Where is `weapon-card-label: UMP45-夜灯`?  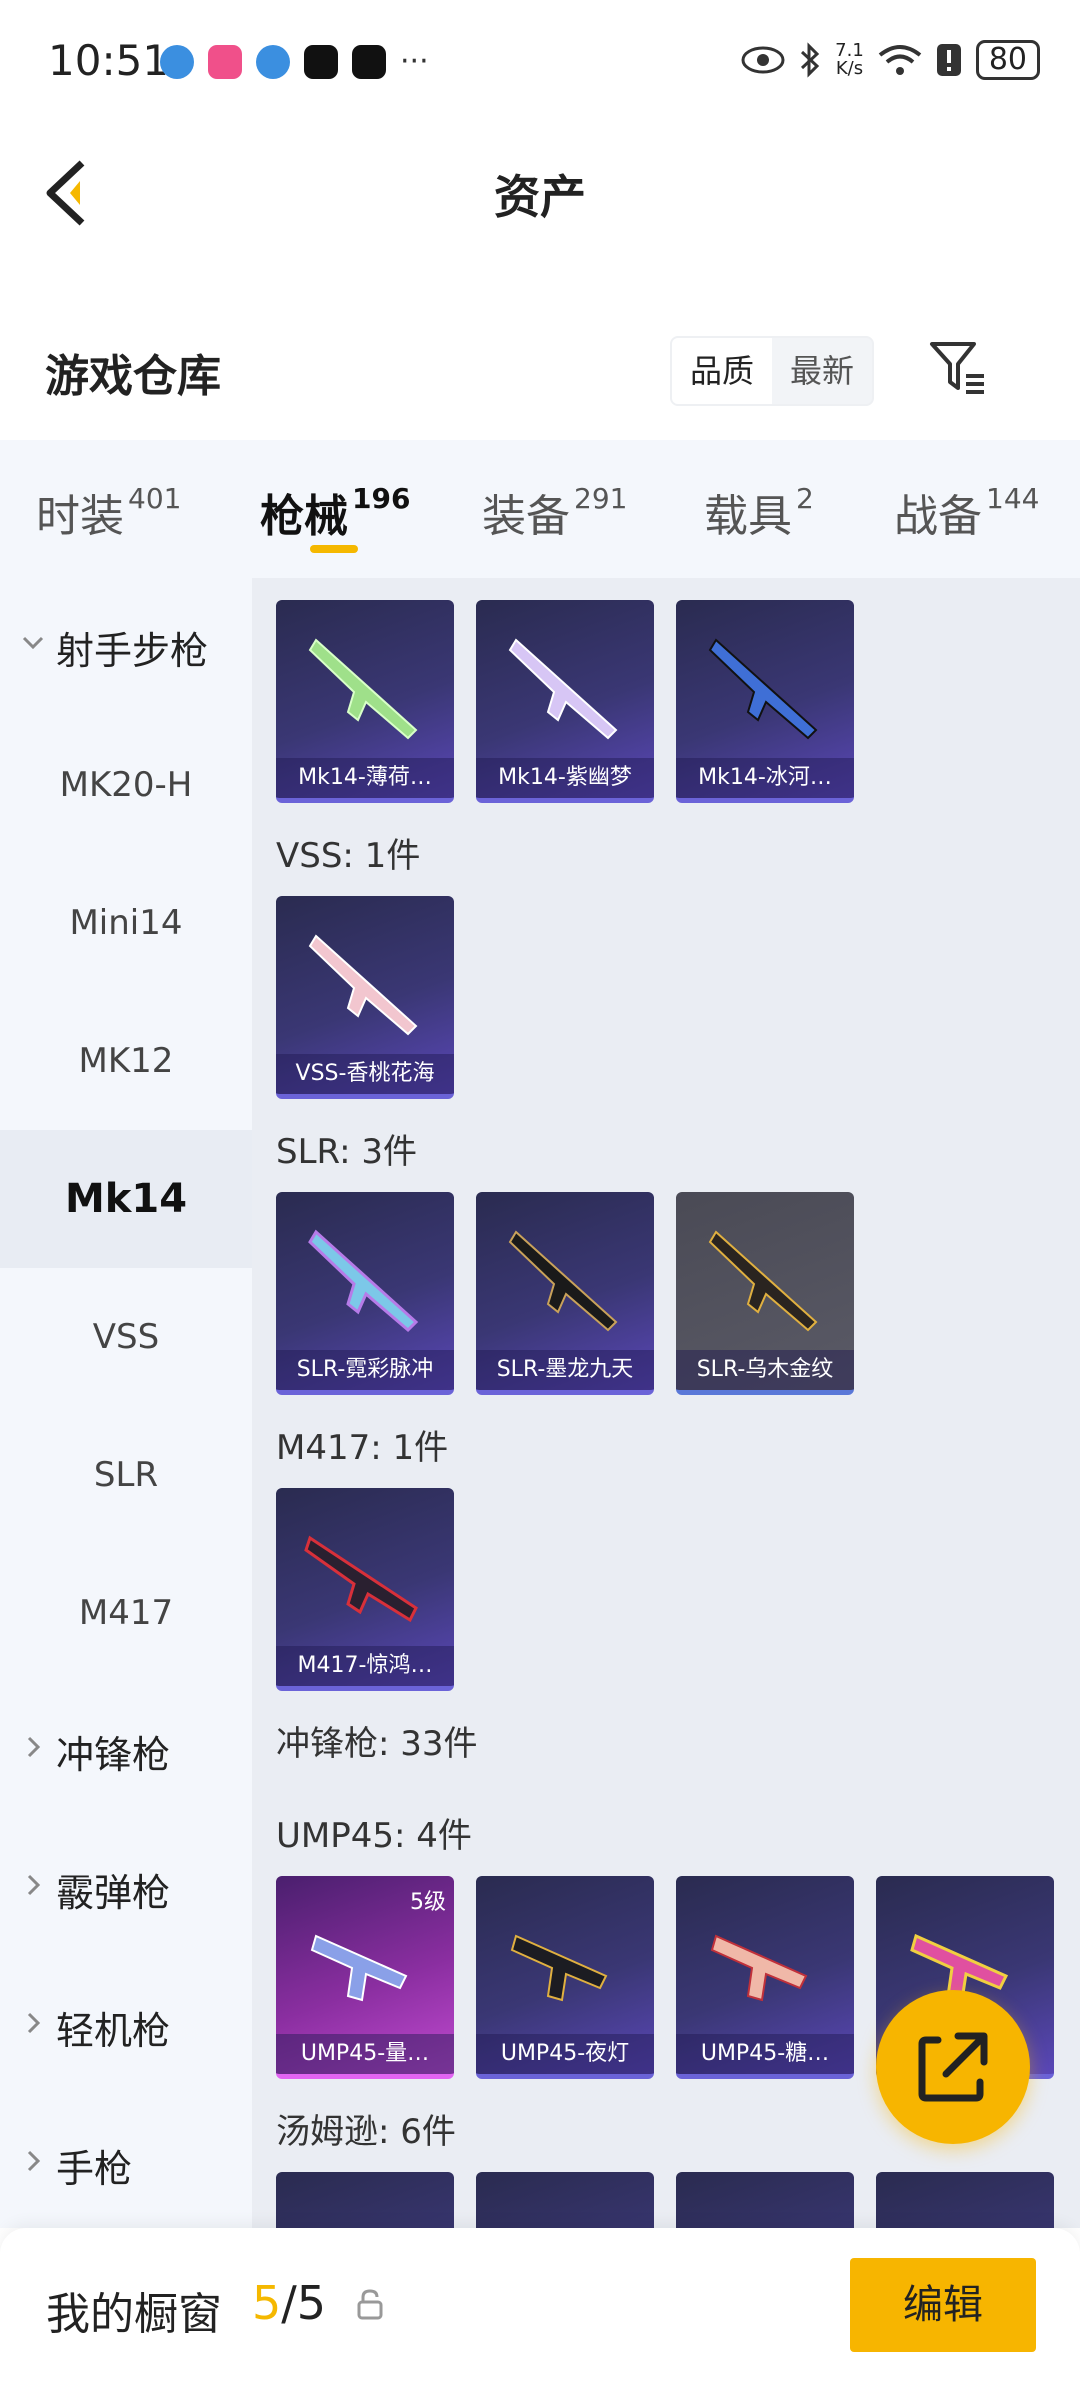 weapon-card-label: UMP45-夜灯 is located at coordinates (565, 2054).